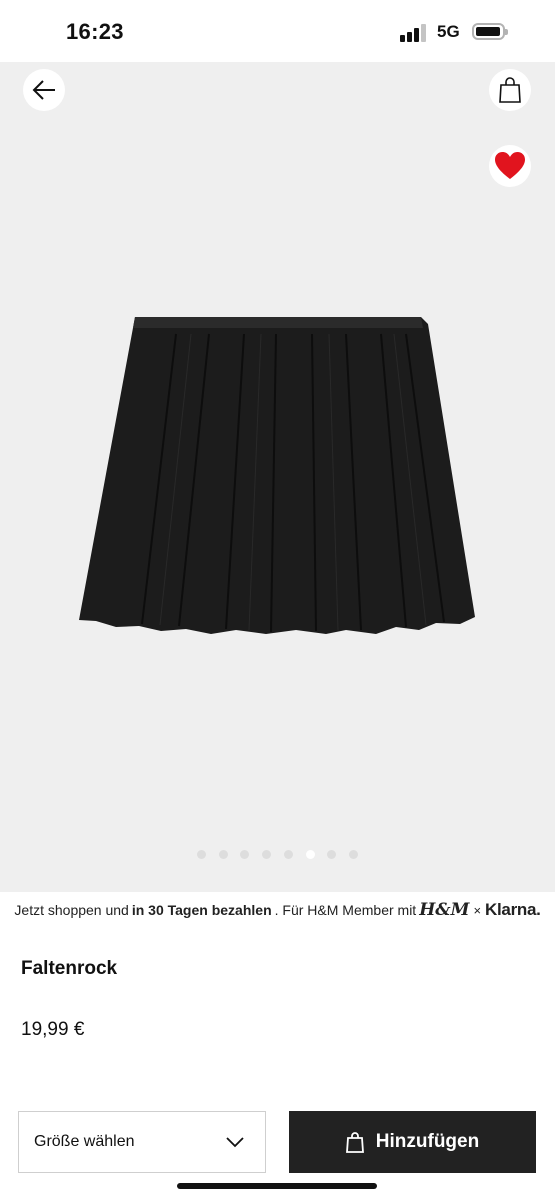 The image size is (555, 1200). Describe the element at coordinates (84, 1141) in the screenshot. I see `size-select-label: Größe wählen` at that location.